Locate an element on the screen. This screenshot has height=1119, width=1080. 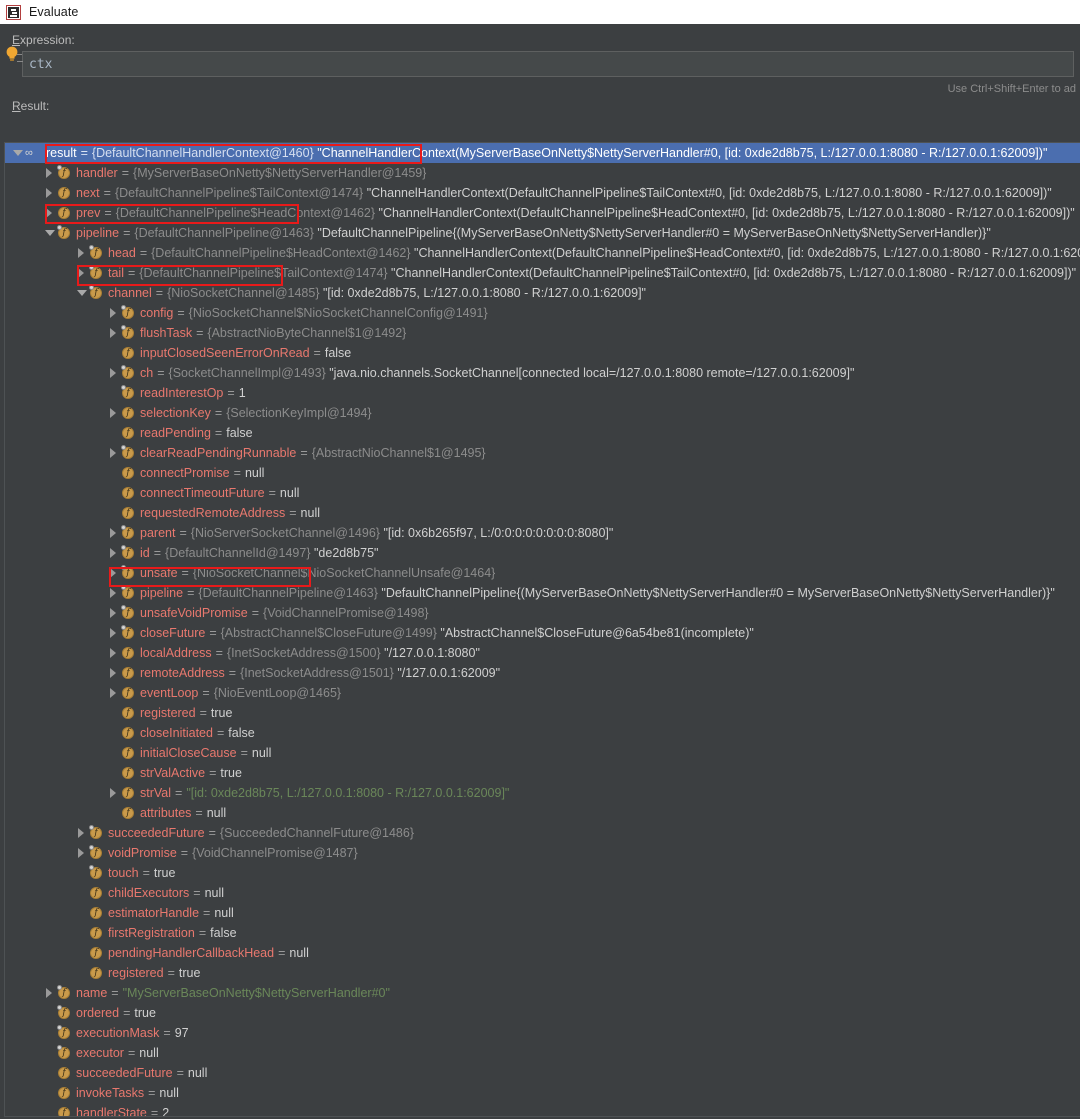
tree-row: f requestedRemoteAddress = null is located at coordinates (542, 513).